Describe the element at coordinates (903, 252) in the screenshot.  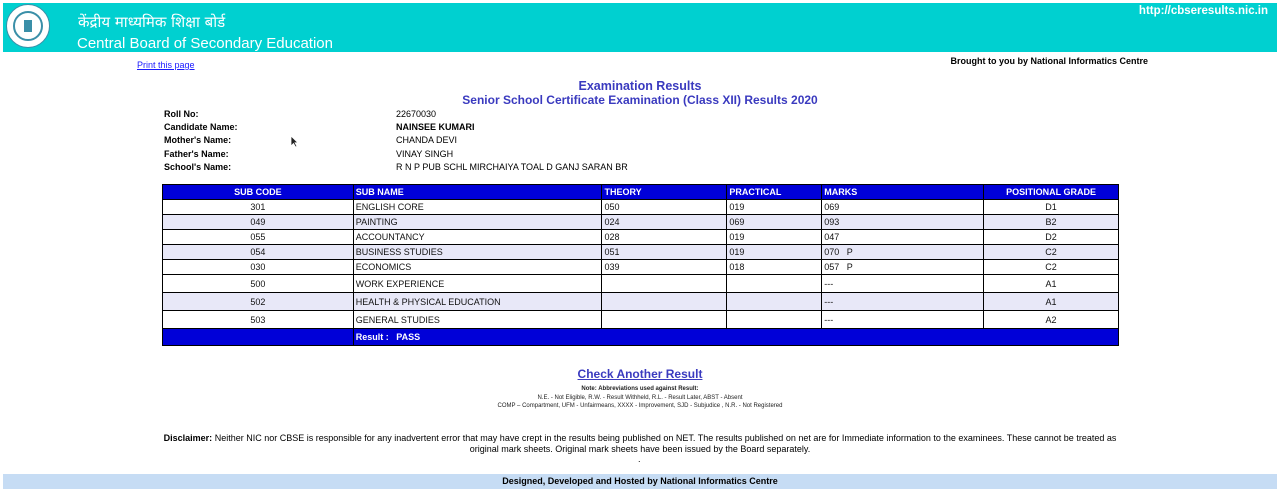
I see `marks-cell: 070 P` at that location.